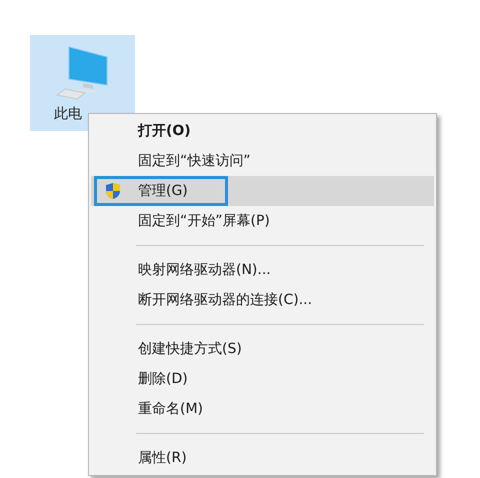 This screenshot has height=478, width=480. What do you see at coordinates (262, 161) in the screenshot?
I see `menu-item: 固定到“快速访问”` at bounding box center [262, 161].